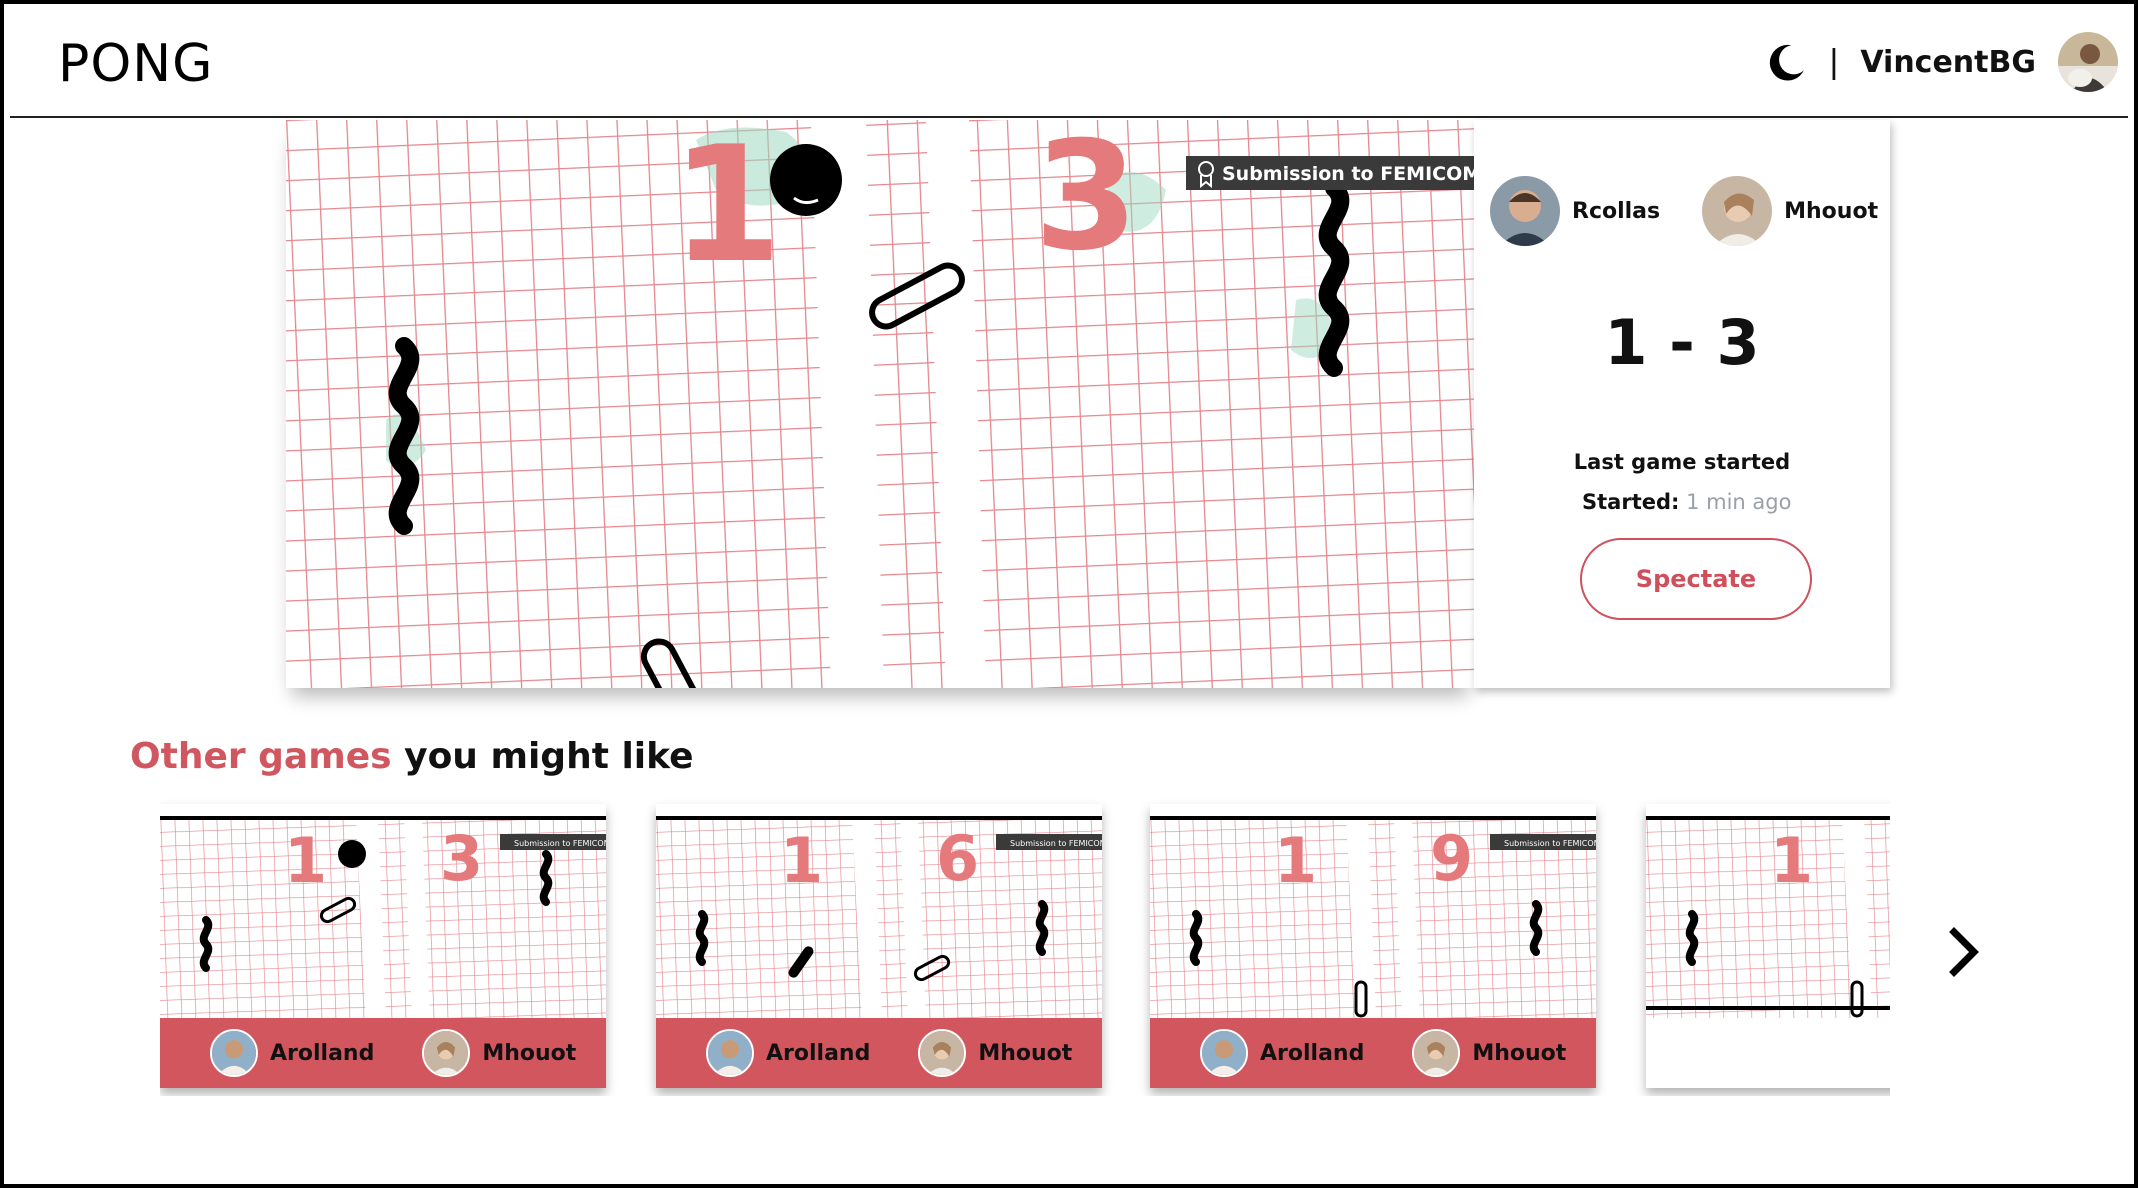  Describe the element at coordinates (1086, 202) in the screenshot. I see `score-right-digit: 3` at that location.